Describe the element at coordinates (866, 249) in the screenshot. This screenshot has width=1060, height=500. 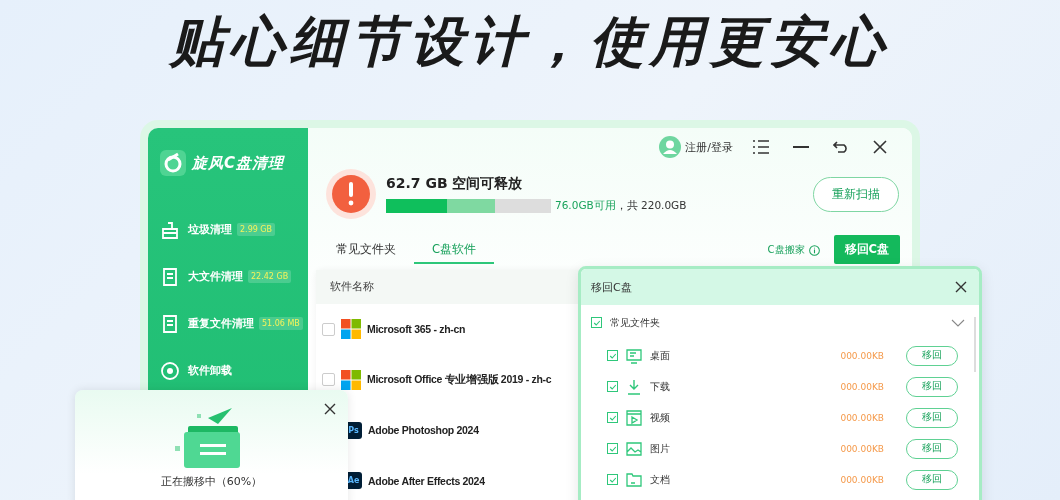
I see `move-back-button: 移回C盘` at that location.